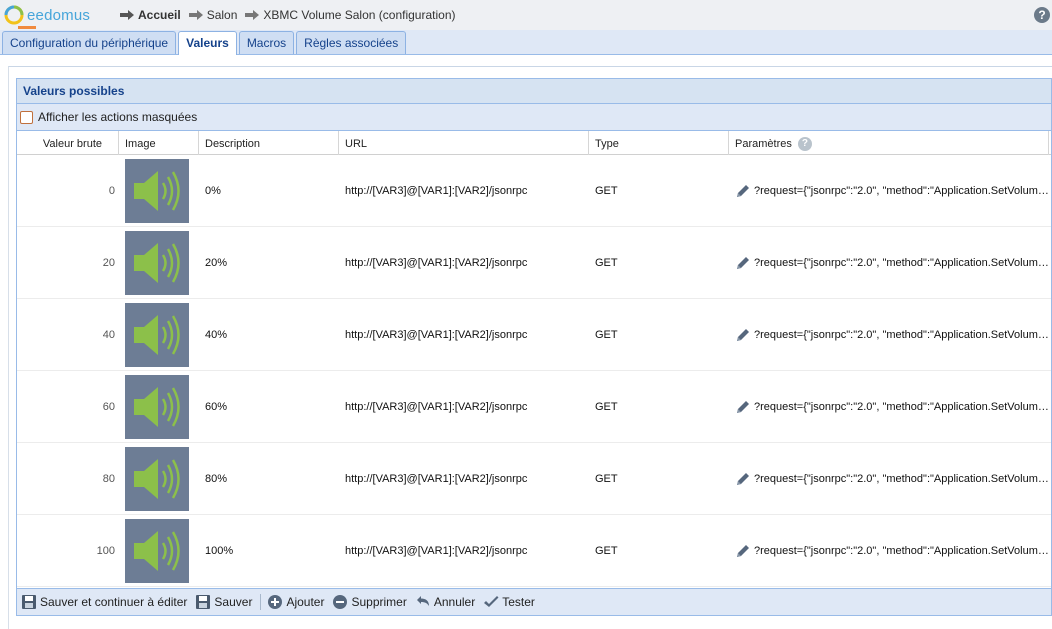 This screenshot has width=1052, height=629. I want to click on logo: eedomus, so click(58, 15).